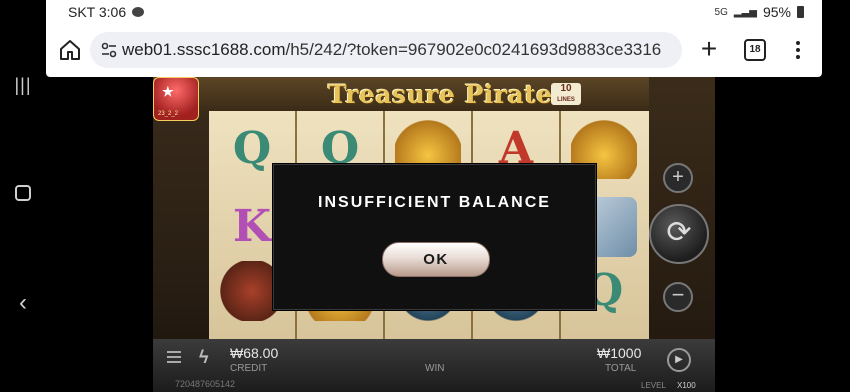 This screenshot has width=850, height=392. I want to click on message-icon, so click(138, 12).